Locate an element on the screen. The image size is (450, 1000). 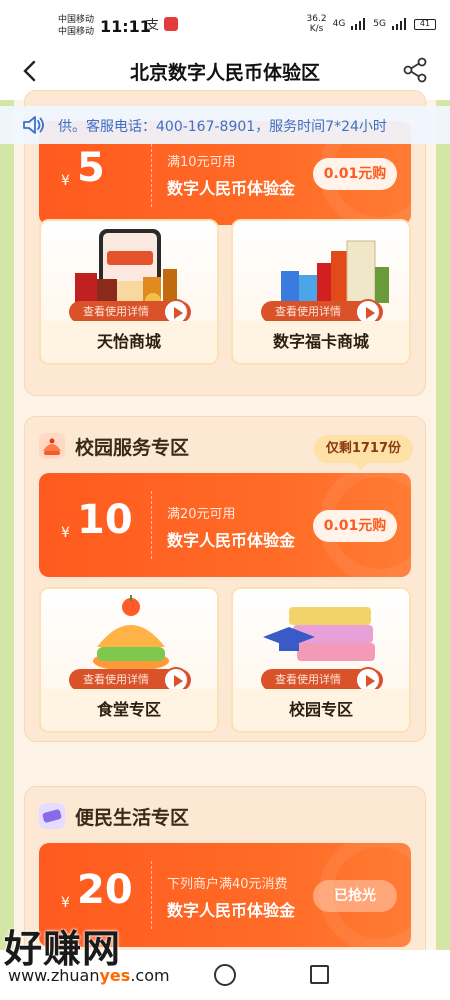
status-bar: 中国移动 中国移动 11:11 支 36.2 K/s 4G 5G 41 is located at coordinates (225, 21).